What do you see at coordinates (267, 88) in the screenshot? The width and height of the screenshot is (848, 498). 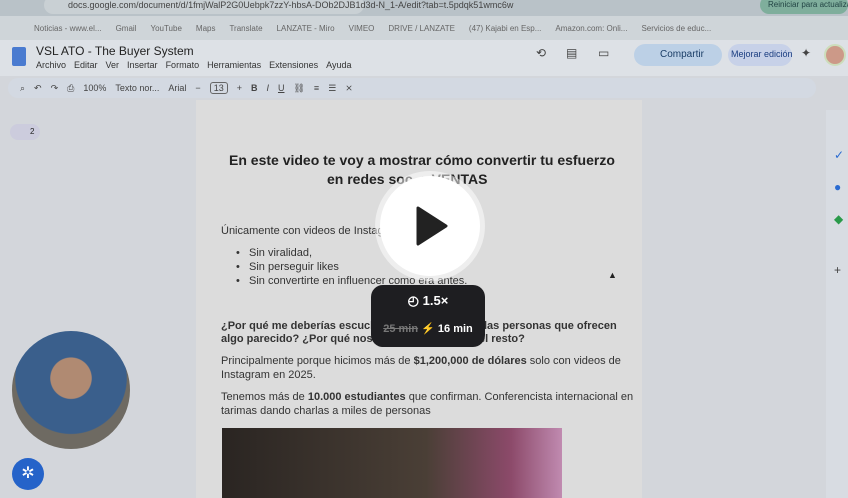 I see `italic-icon: I` at bounding box center [267, 88].